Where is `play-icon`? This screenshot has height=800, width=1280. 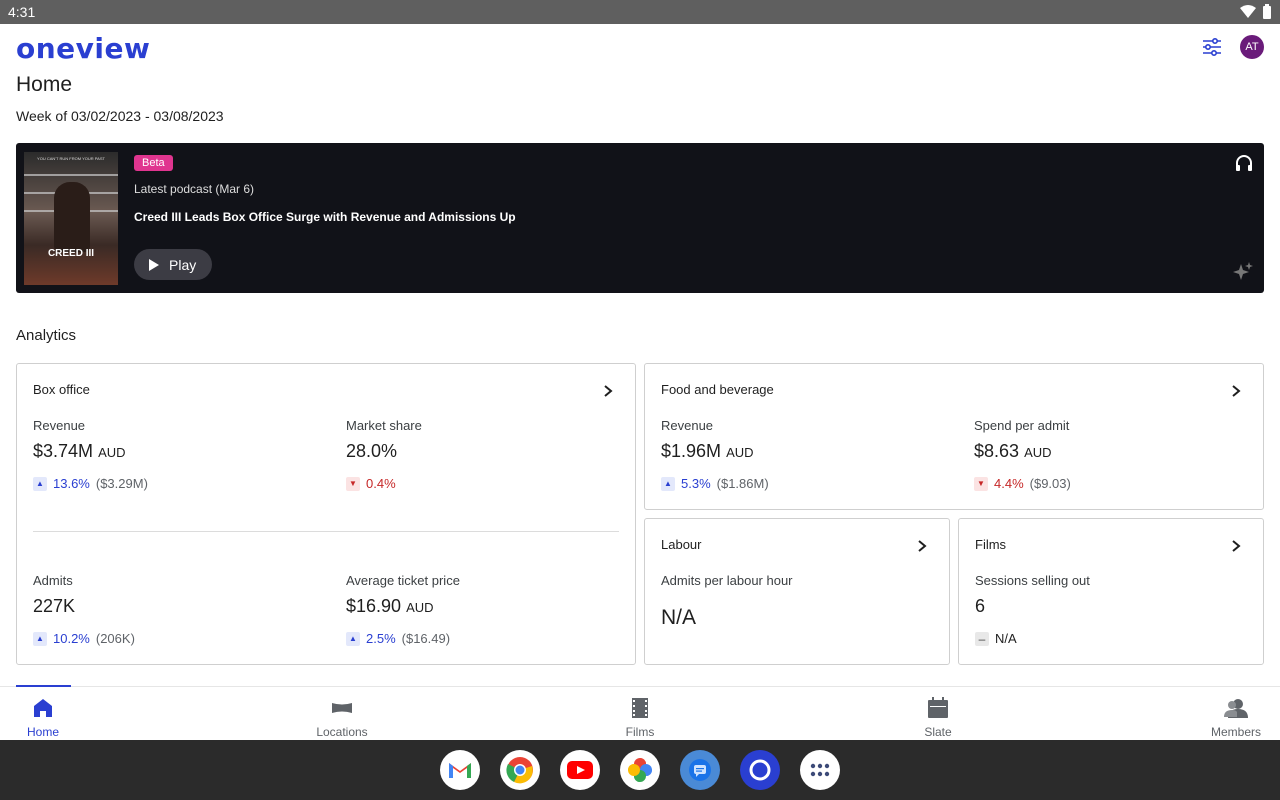
play-icon is located at coordinates (154, 264).